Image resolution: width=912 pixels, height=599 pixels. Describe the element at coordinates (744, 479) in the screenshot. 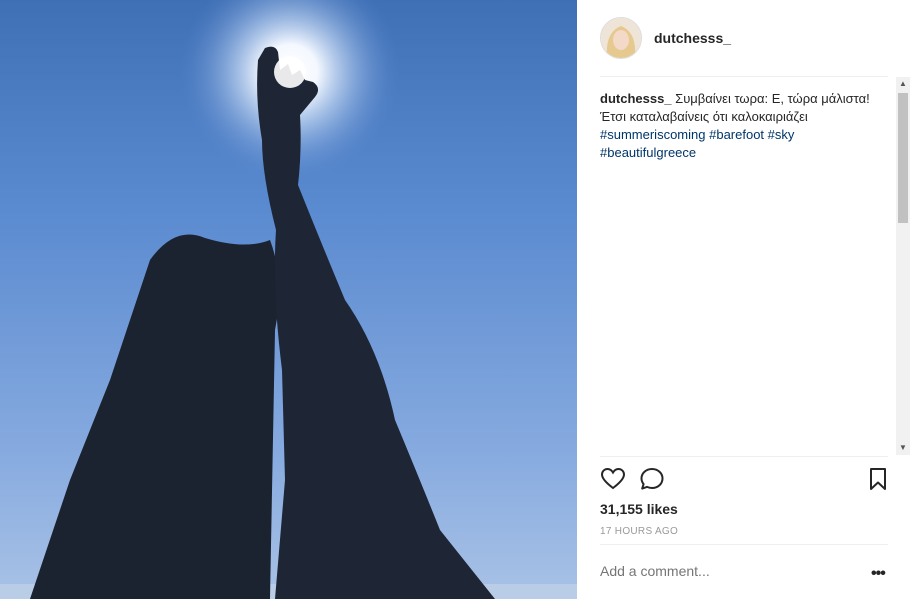

I see `action-bar` at that location.